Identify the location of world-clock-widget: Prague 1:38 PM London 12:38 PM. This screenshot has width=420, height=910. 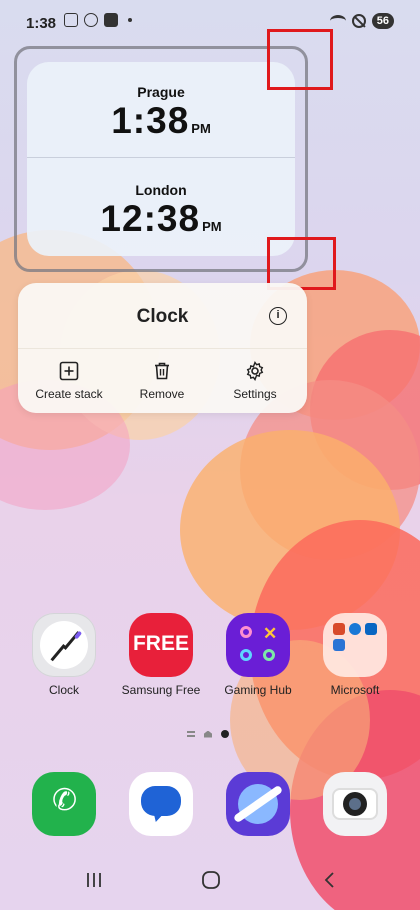
(161, 159).